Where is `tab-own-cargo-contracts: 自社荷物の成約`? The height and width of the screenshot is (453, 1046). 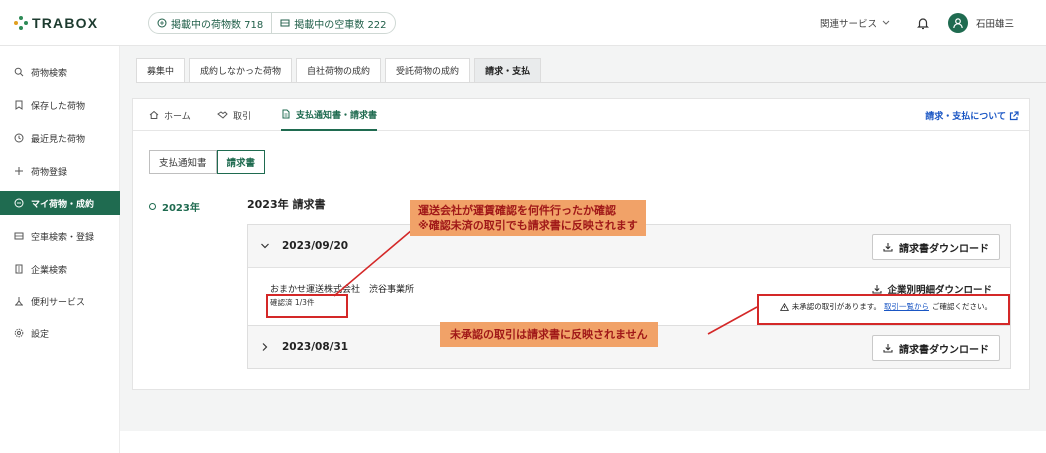
tab-own-cargo-contracts: 自社荷物の成約 is located at coordinates (339, 70).